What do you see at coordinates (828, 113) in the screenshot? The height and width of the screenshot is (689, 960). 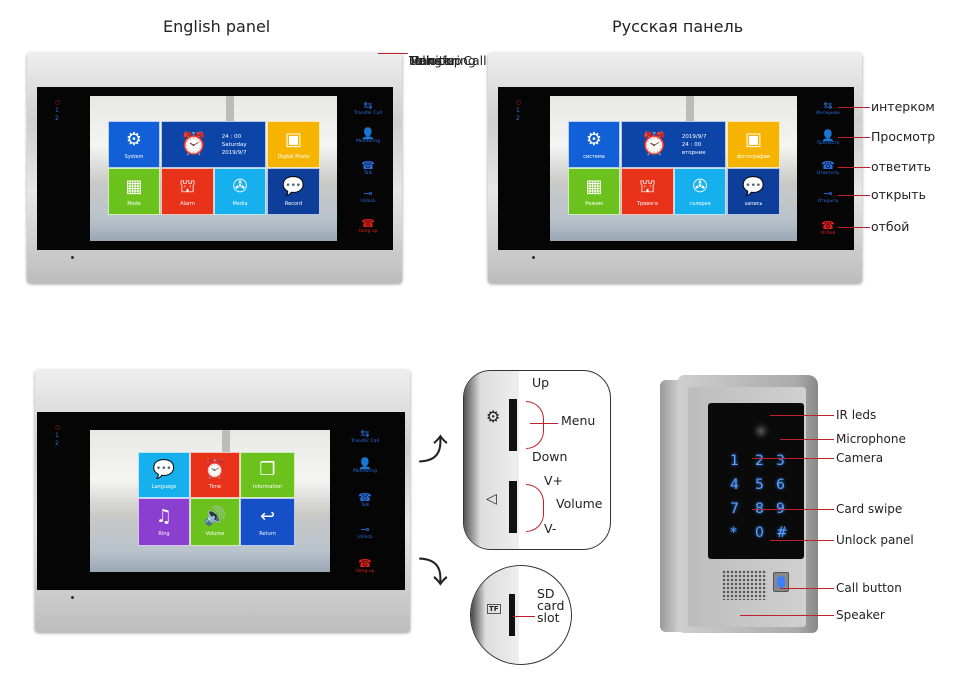 I see `side-button-label: Интерком` at bounding box center [828, 113].